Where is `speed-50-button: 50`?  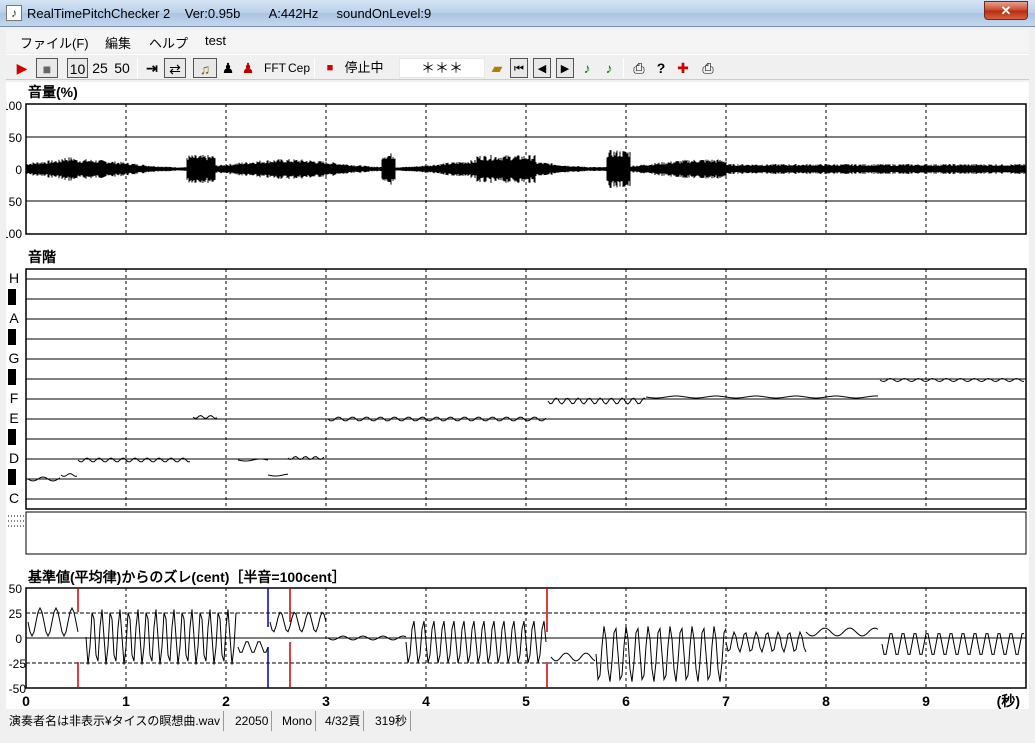 speed-50-button: 50 is located at coordinates (122, 68).